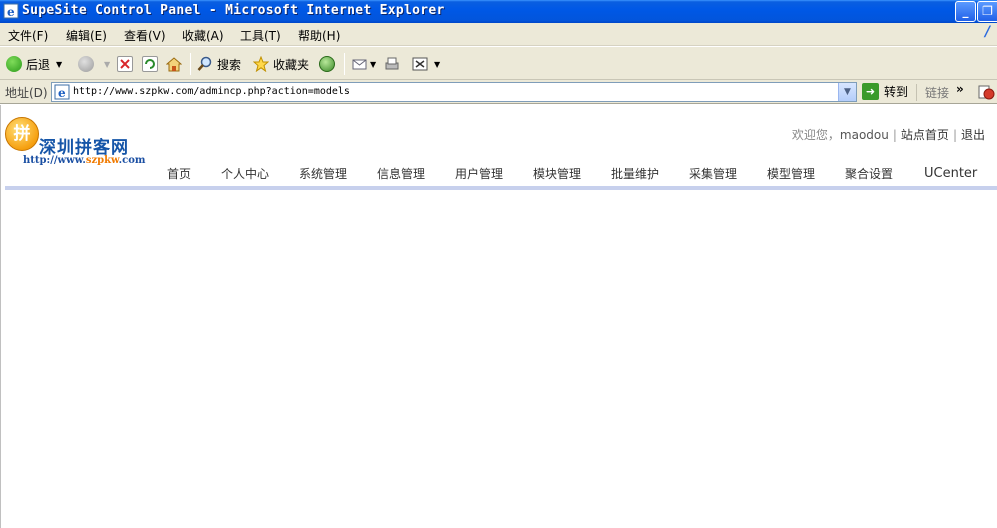 This screenshot has height=528, width=997. I want to click on favorites-label: 收藏夹, so click(291, 64).